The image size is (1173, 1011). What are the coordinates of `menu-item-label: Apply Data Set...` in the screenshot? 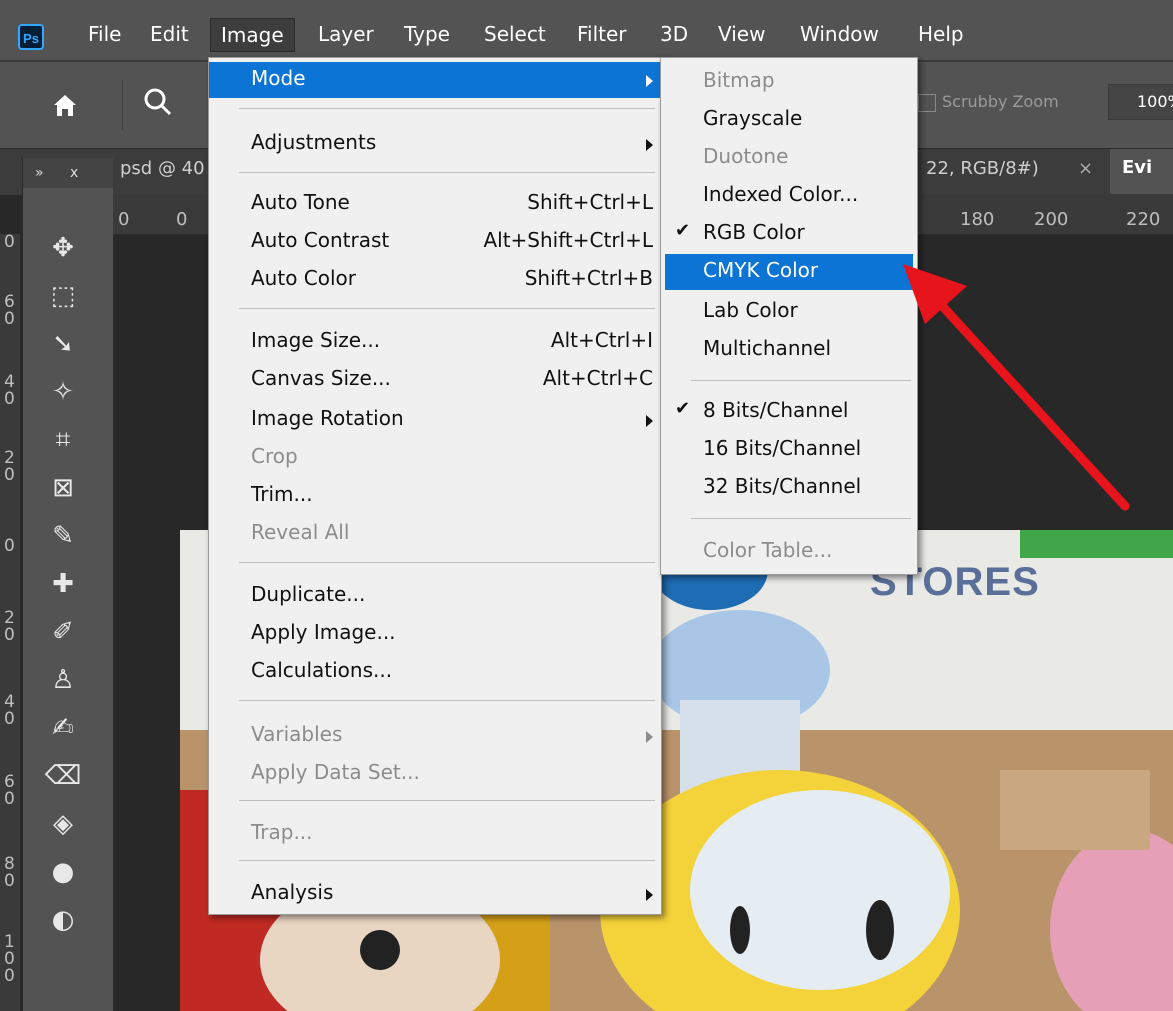 It's located at (335, 772).